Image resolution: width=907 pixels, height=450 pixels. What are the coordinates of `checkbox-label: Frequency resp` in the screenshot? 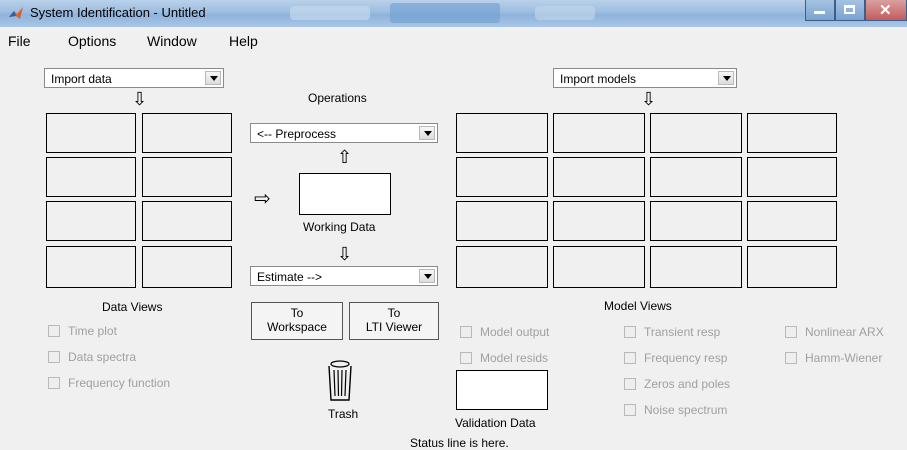 It's located at (686, 358).